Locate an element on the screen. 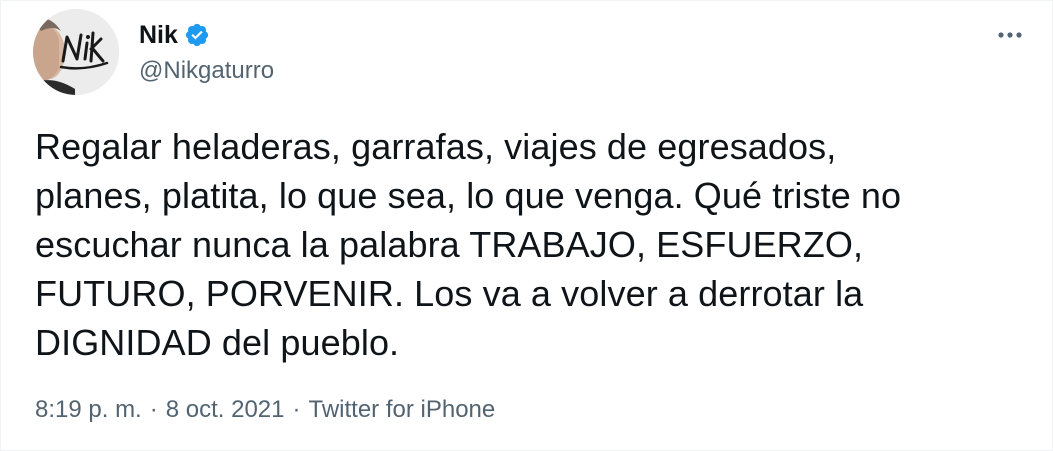 This screenshot has width=1053, height=451. display-name-row: Nik is located at coordinates (206, 35).